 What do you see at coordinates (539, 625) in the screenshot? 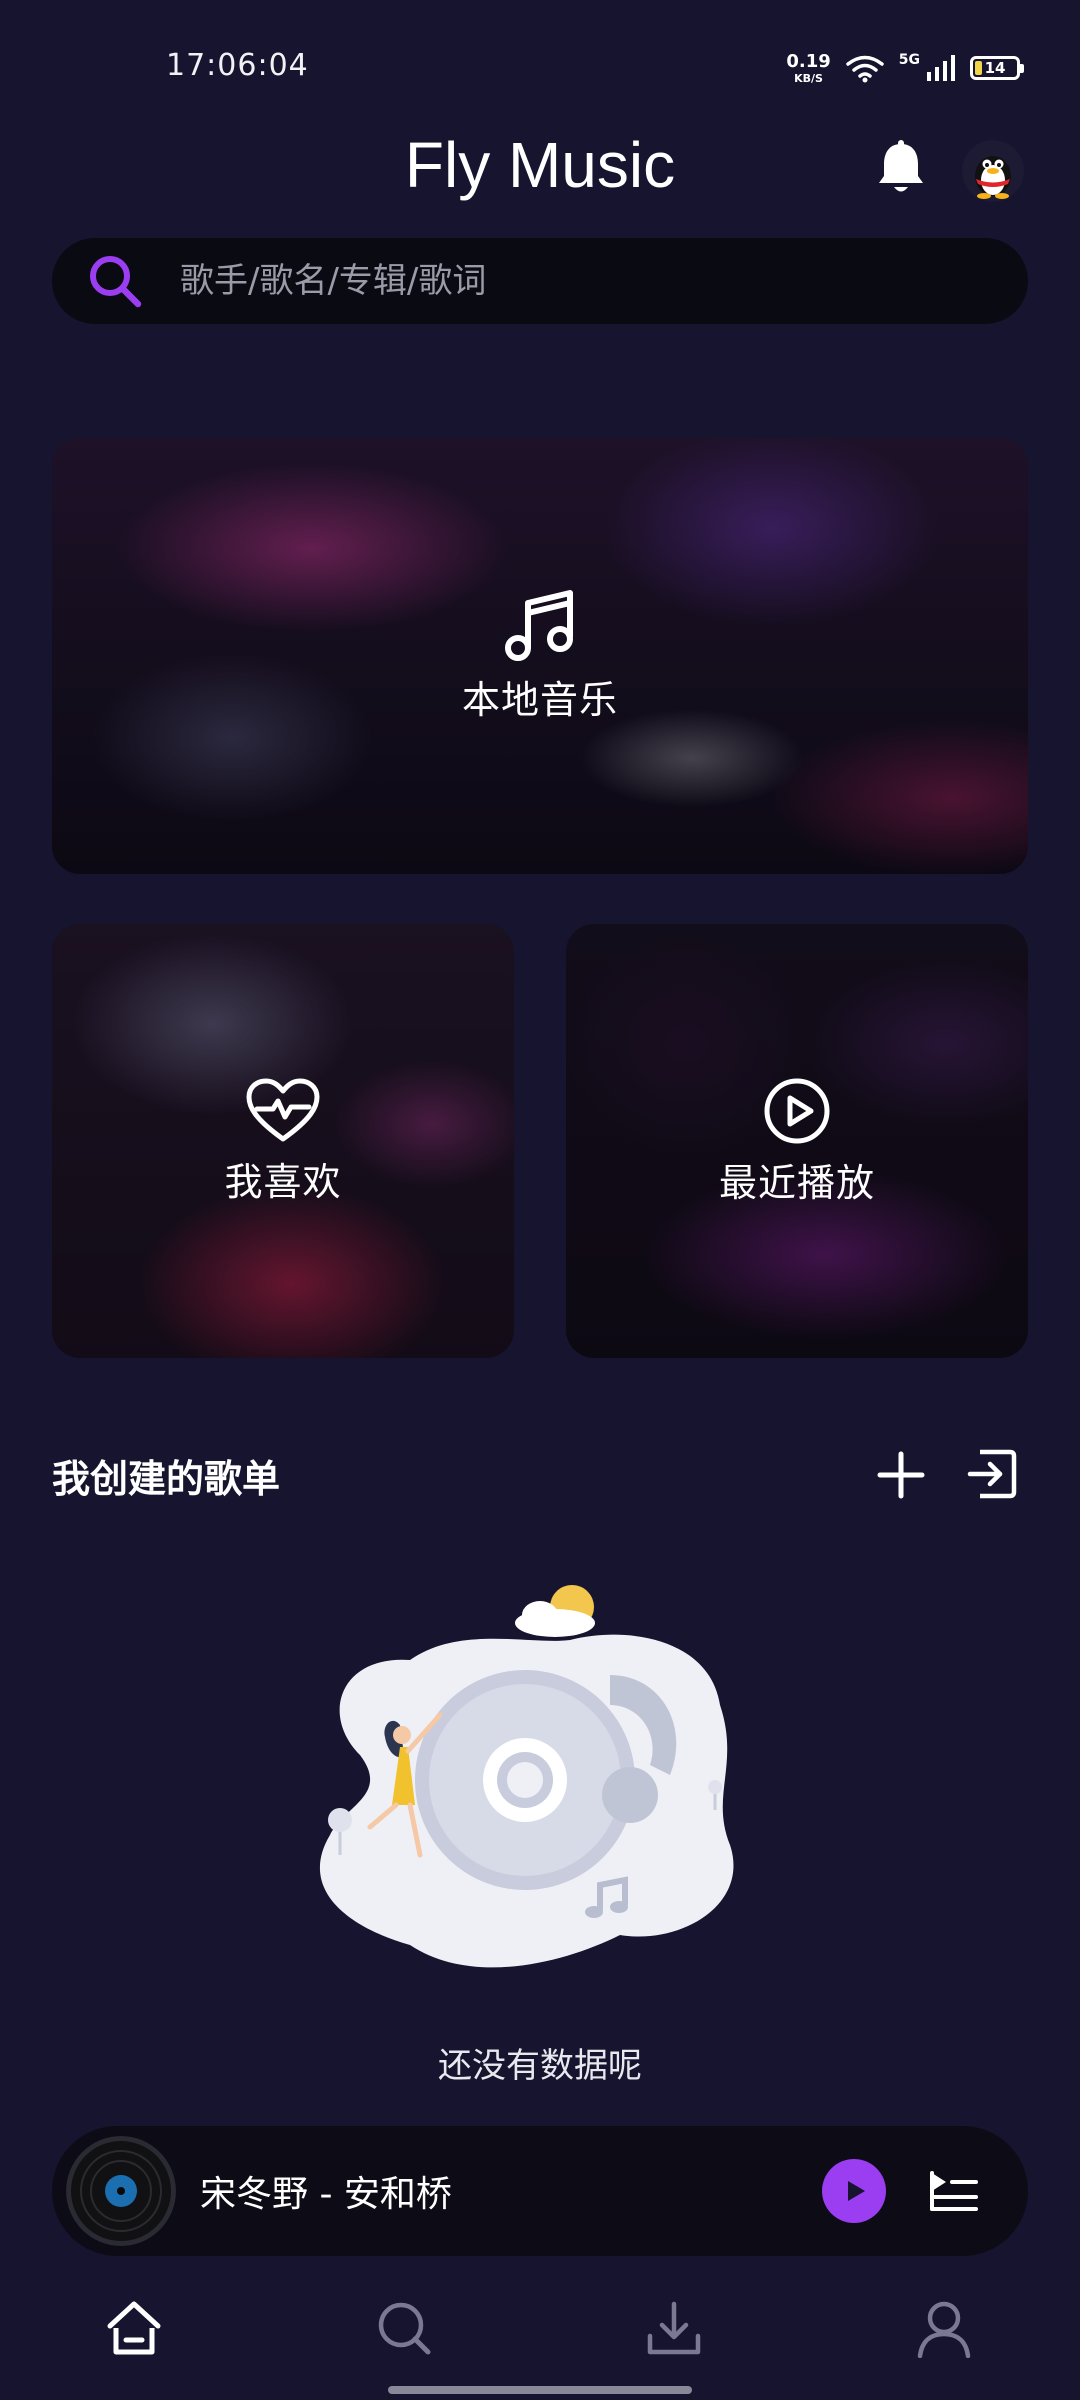
I see `music-note-icon` at bounding box center [539, 625].